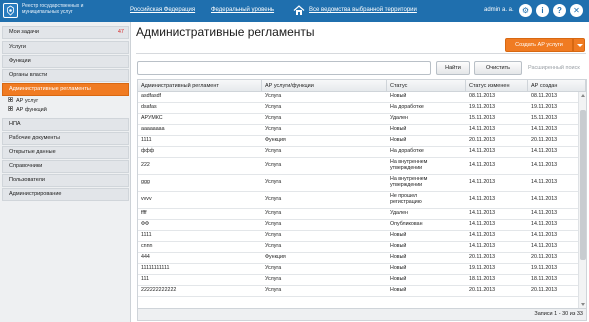  I want to click on status-cell: На внутреннем утверждении, so click(409, 182).